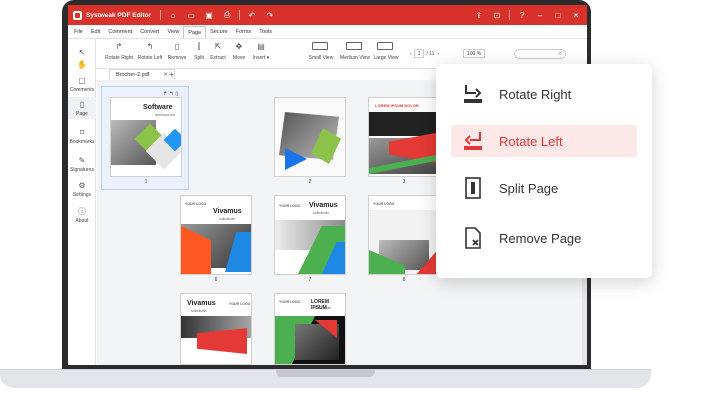 Image resolution: width=711 pixels, height=404 pixels. I want to click on rotate-left-menu-item: Rotate Left, so click(544, 141).